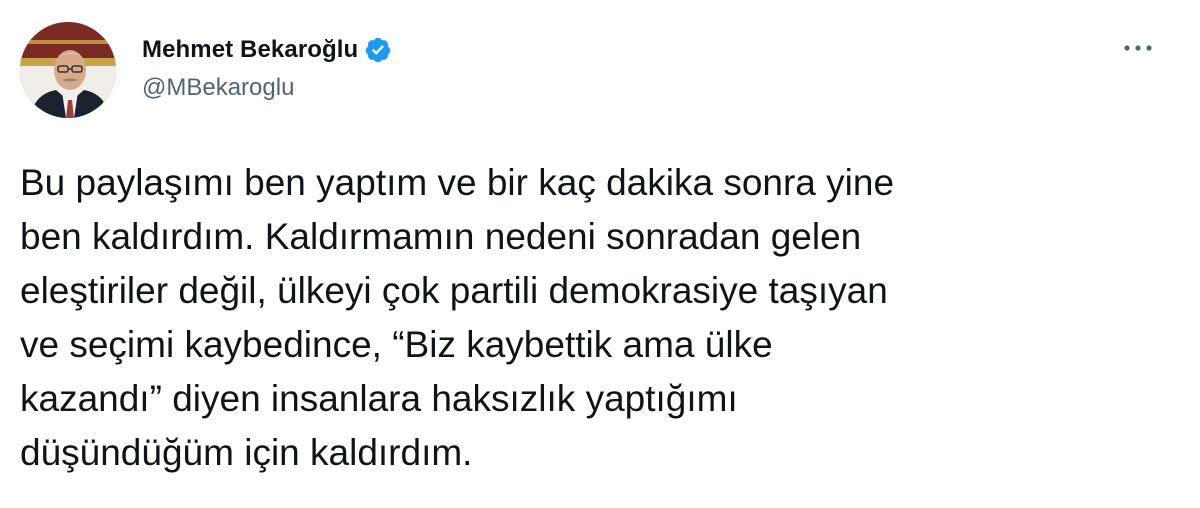  What do you see at coordinates (246, 452) in the screenshot?
I see `tweet-text-line: düşündüğüm için kaldırdım.` at bounding box center [246, 452].